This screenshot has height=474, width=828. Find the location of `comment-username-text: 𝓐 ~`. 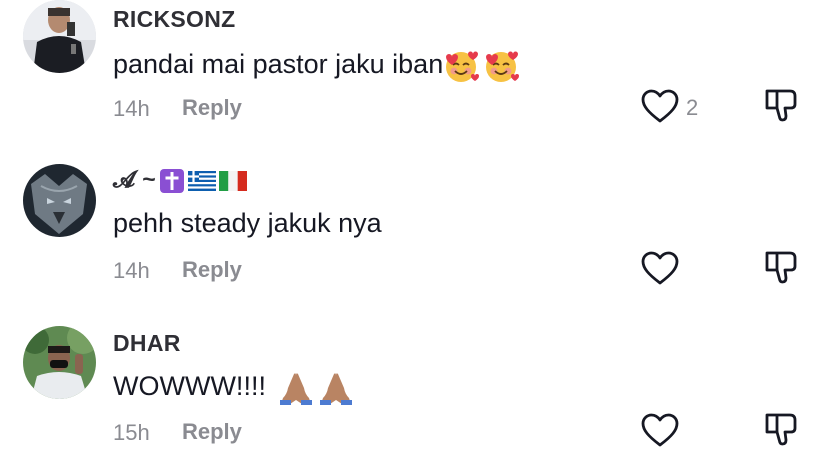

comment-username-text: 𝓐 ~ is located at coordinates (134, 179).